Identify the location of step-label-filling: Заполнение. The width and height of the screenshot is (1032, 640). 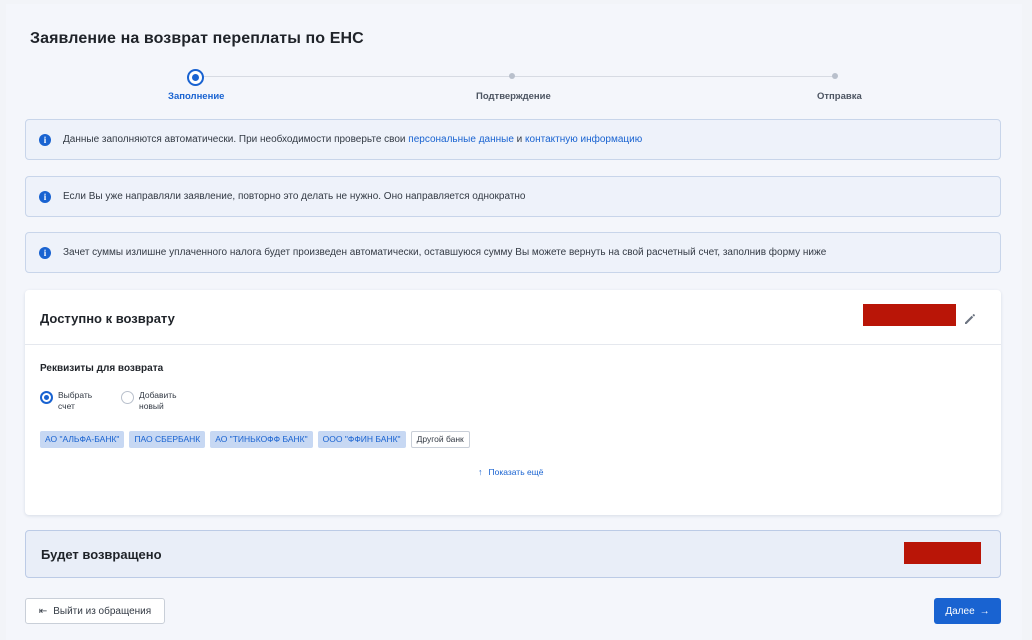
(196, 96).